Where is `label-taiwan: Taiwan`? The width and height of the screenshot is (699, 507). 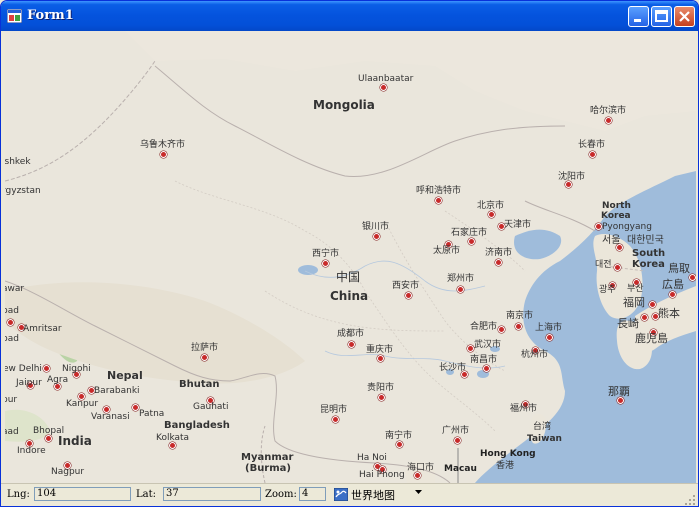
label-taiwan: Taiwan is located at coordinates (544, 439).